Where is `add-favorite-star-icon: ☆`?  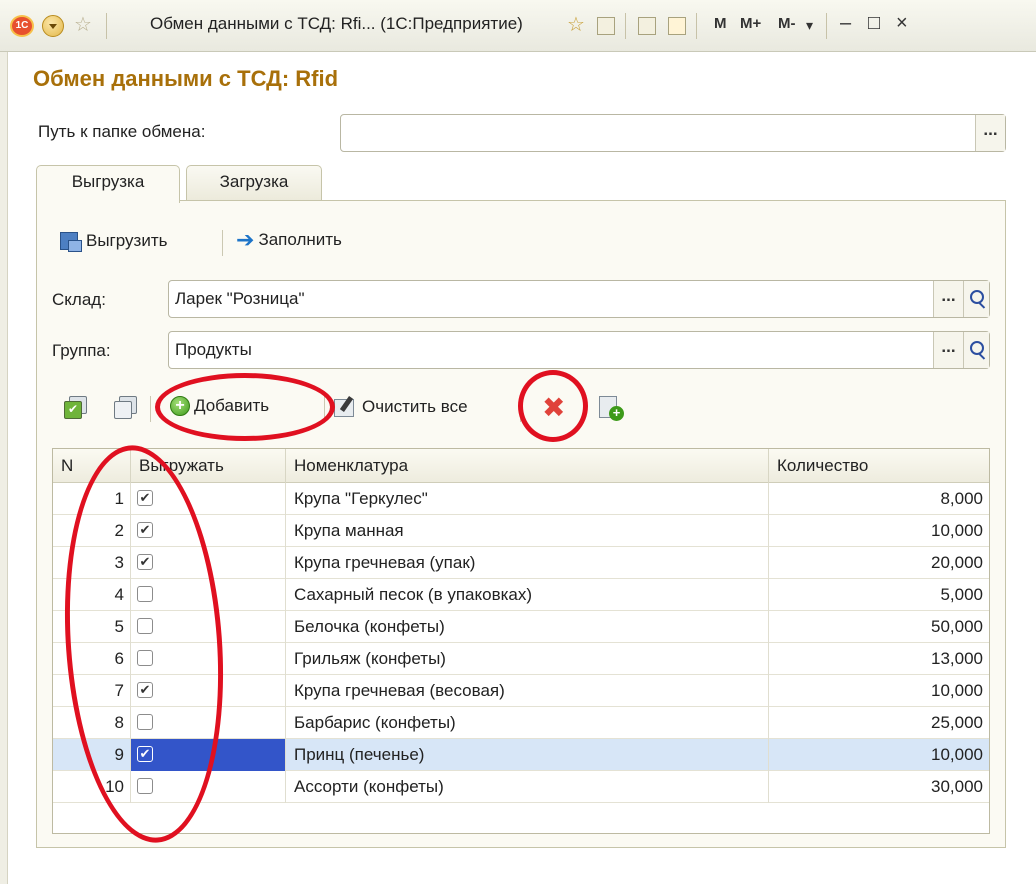 add-favorite-star-icon: ☆ is located at coordinates (576, 25).